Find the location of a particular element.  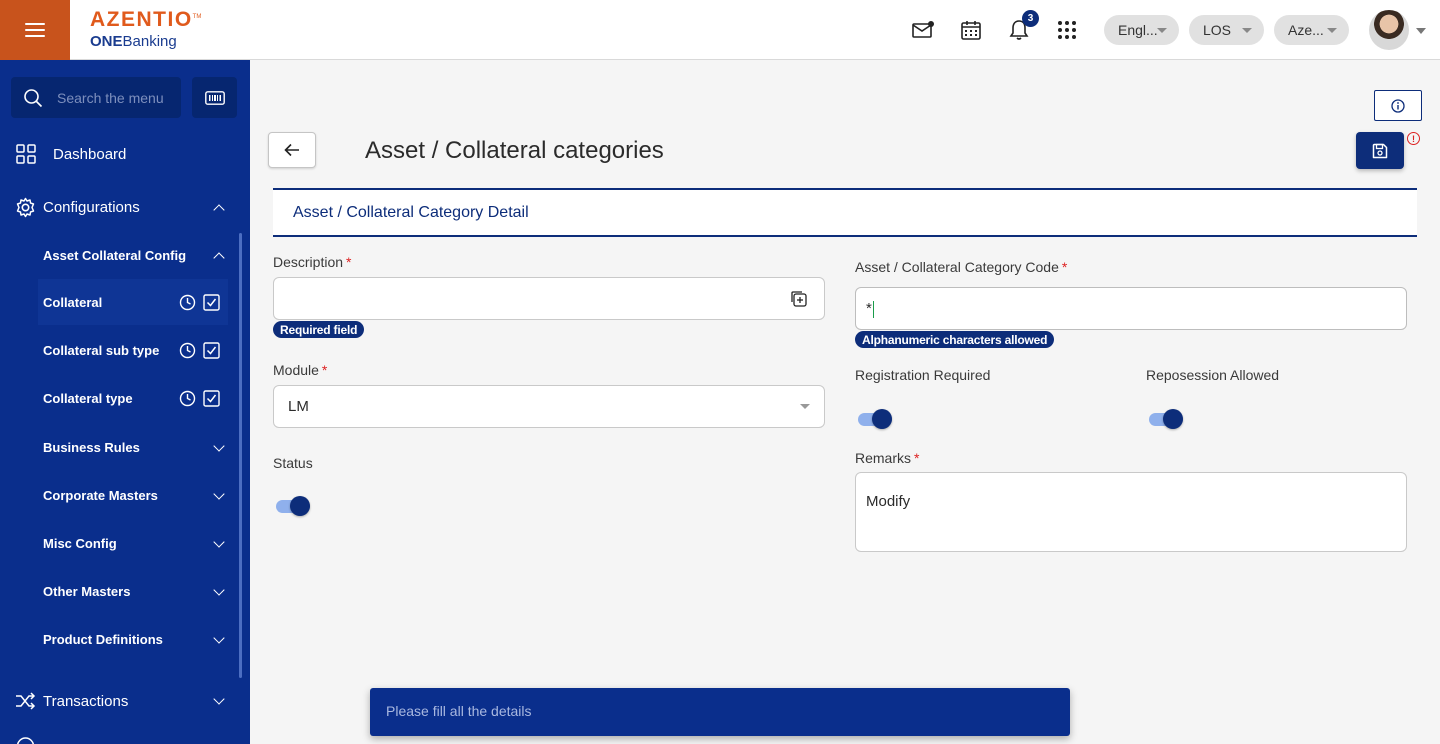

menu-toggle-button is located at coordinates (35, 30).